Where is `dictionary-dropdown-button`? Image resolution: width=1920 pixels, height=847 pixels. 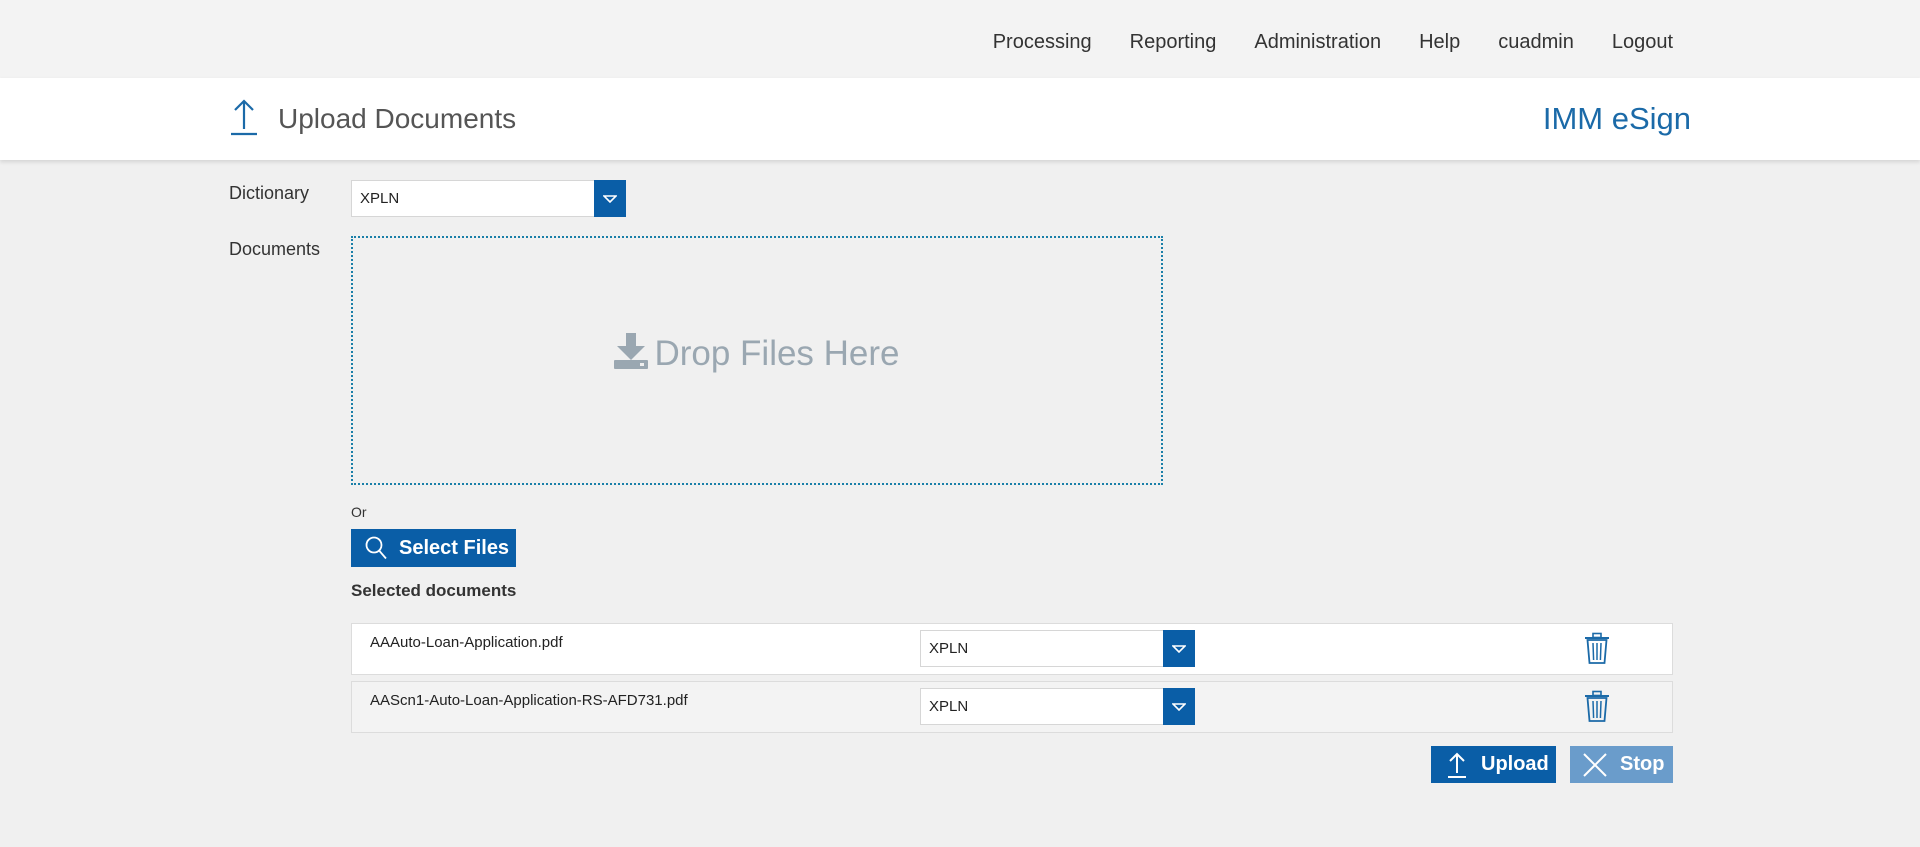 dictionary-dropdown-button is located at coordinates (610, 198).